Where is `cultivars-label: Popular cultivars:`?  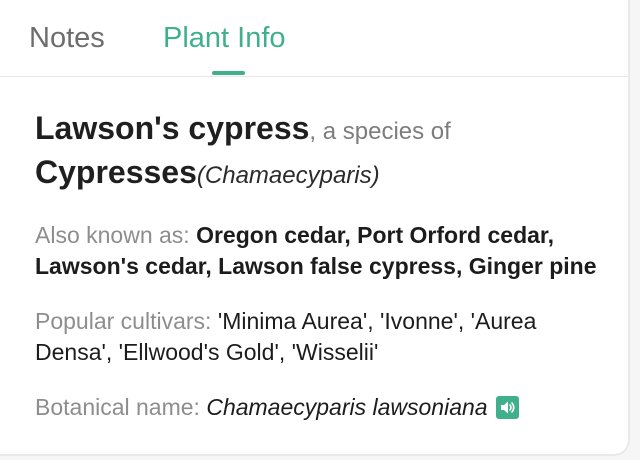
cultivars-label: Popular cultivars: is located at coordinates (123, 321).